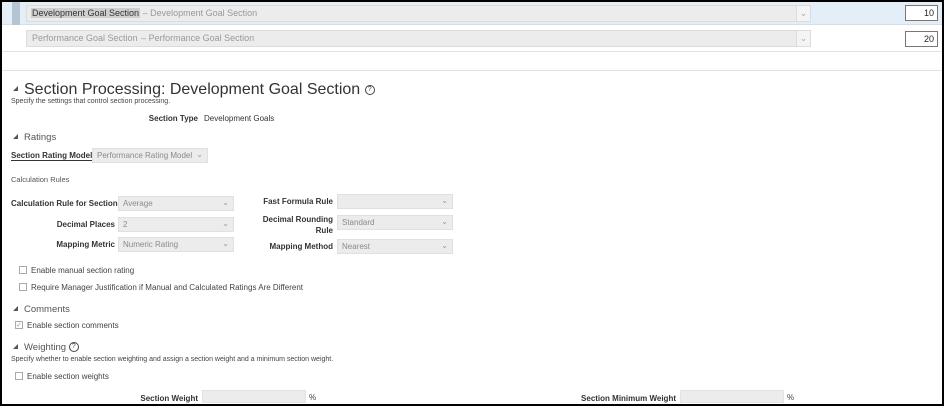 The height and width of the screenshot is (406, 944). What do you see at coordinates (176, 203) in the screenshot?
I see `calculation-rule-select: Average ⌄` at bounding box center [176, 203].